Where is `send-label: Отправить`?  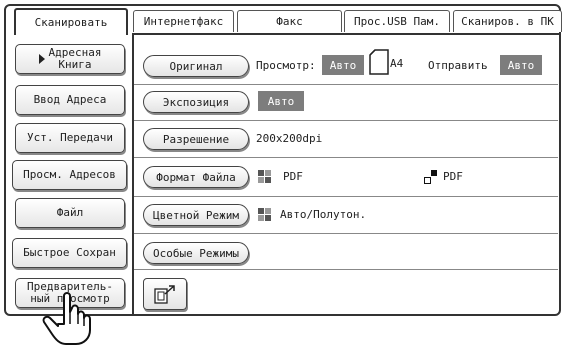 send-label: Отправить is located at coordinates (458, 65).